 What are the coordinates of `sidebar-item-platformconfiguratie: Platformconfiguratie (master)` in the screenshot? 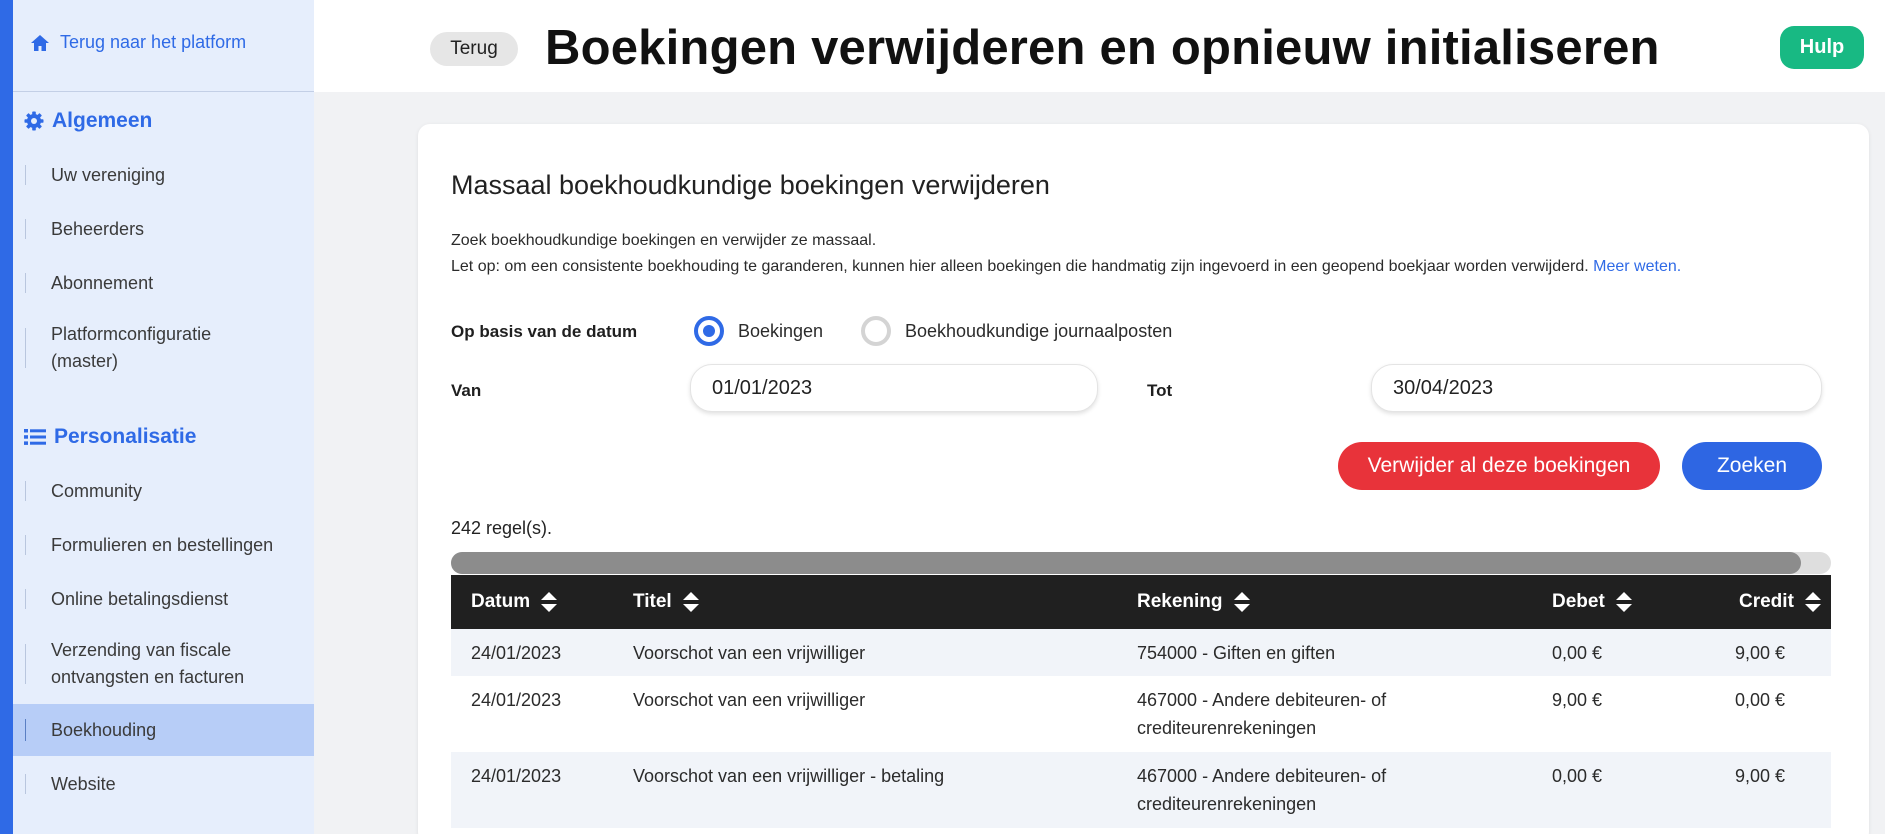 It's located at (163, 348).